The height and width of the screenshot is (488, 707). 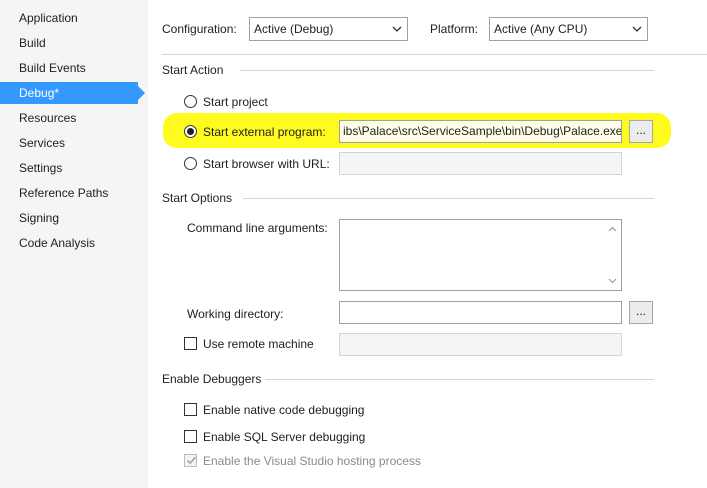 I want to click on sidebar-item-signing: Signing, so click(x=69, y=218).